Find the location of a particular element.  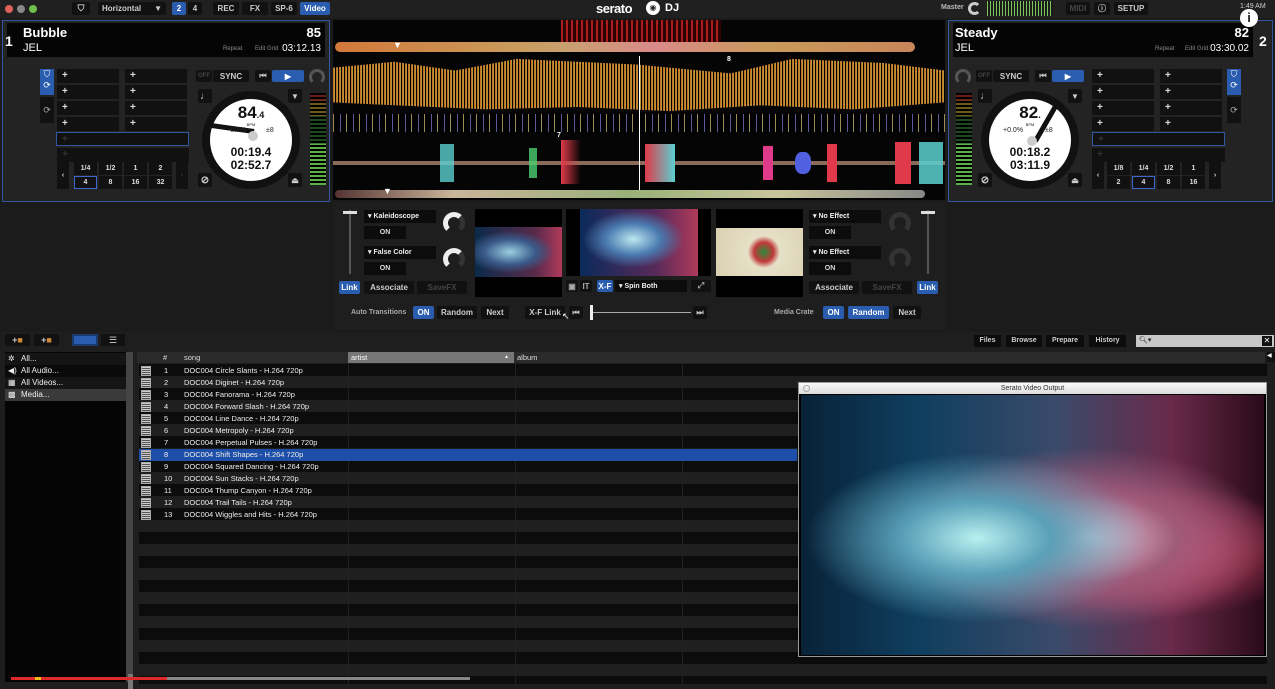

pitch-menu-button: ▼ is located at coordinates (295, 96).